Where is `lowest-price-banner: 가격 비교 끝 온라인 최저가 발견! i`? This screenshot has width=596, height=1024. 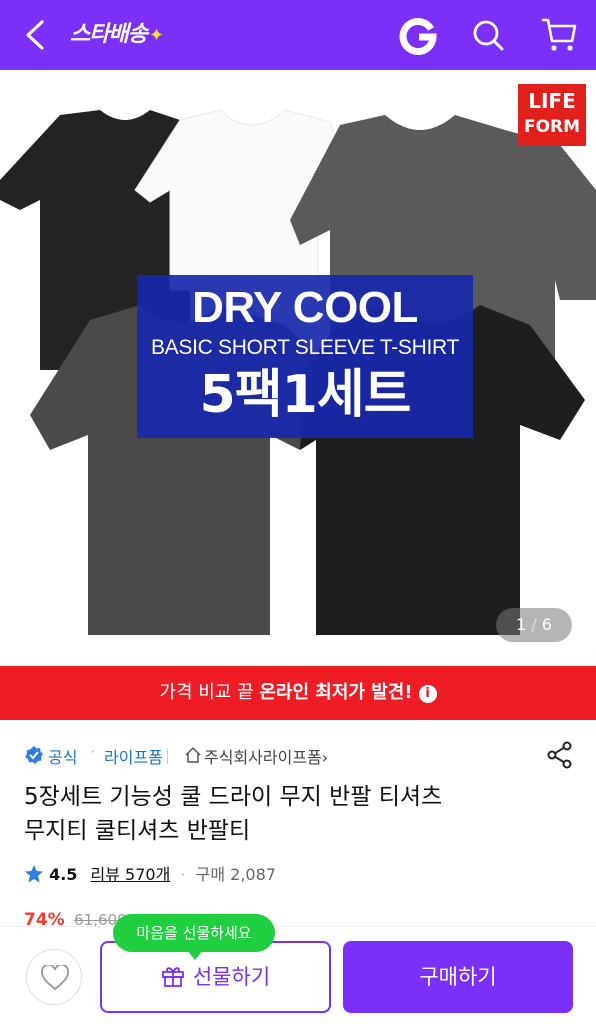 lowest-price-banner: 가격 비교 끝 온라인 최저가 발견! i is located at coordinates (298, 693).